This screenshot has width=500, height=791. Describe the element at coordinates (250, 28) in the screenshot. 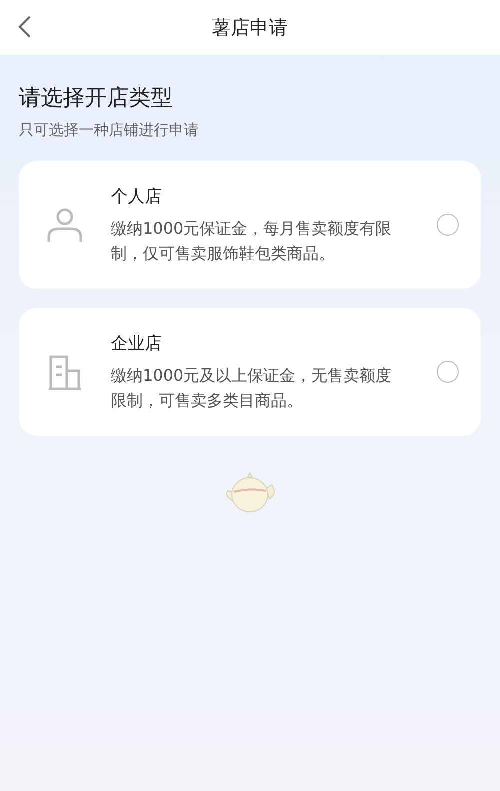

I see `page-title: 薯店申请` at that location.